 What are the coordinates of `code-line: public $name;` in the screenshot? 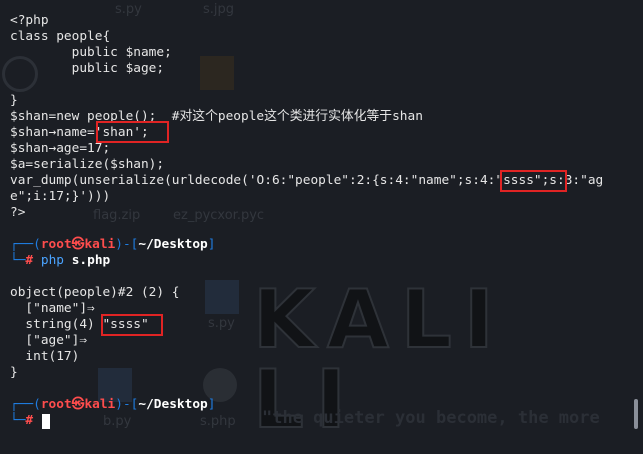 It's located at (91, 52).